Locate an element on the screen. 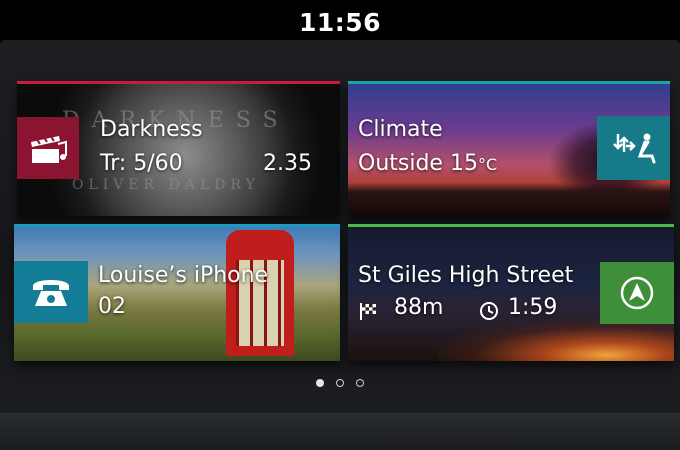 This screenshot has height=450, width=680. climate-accent-line is located at coordinates (509, 82).